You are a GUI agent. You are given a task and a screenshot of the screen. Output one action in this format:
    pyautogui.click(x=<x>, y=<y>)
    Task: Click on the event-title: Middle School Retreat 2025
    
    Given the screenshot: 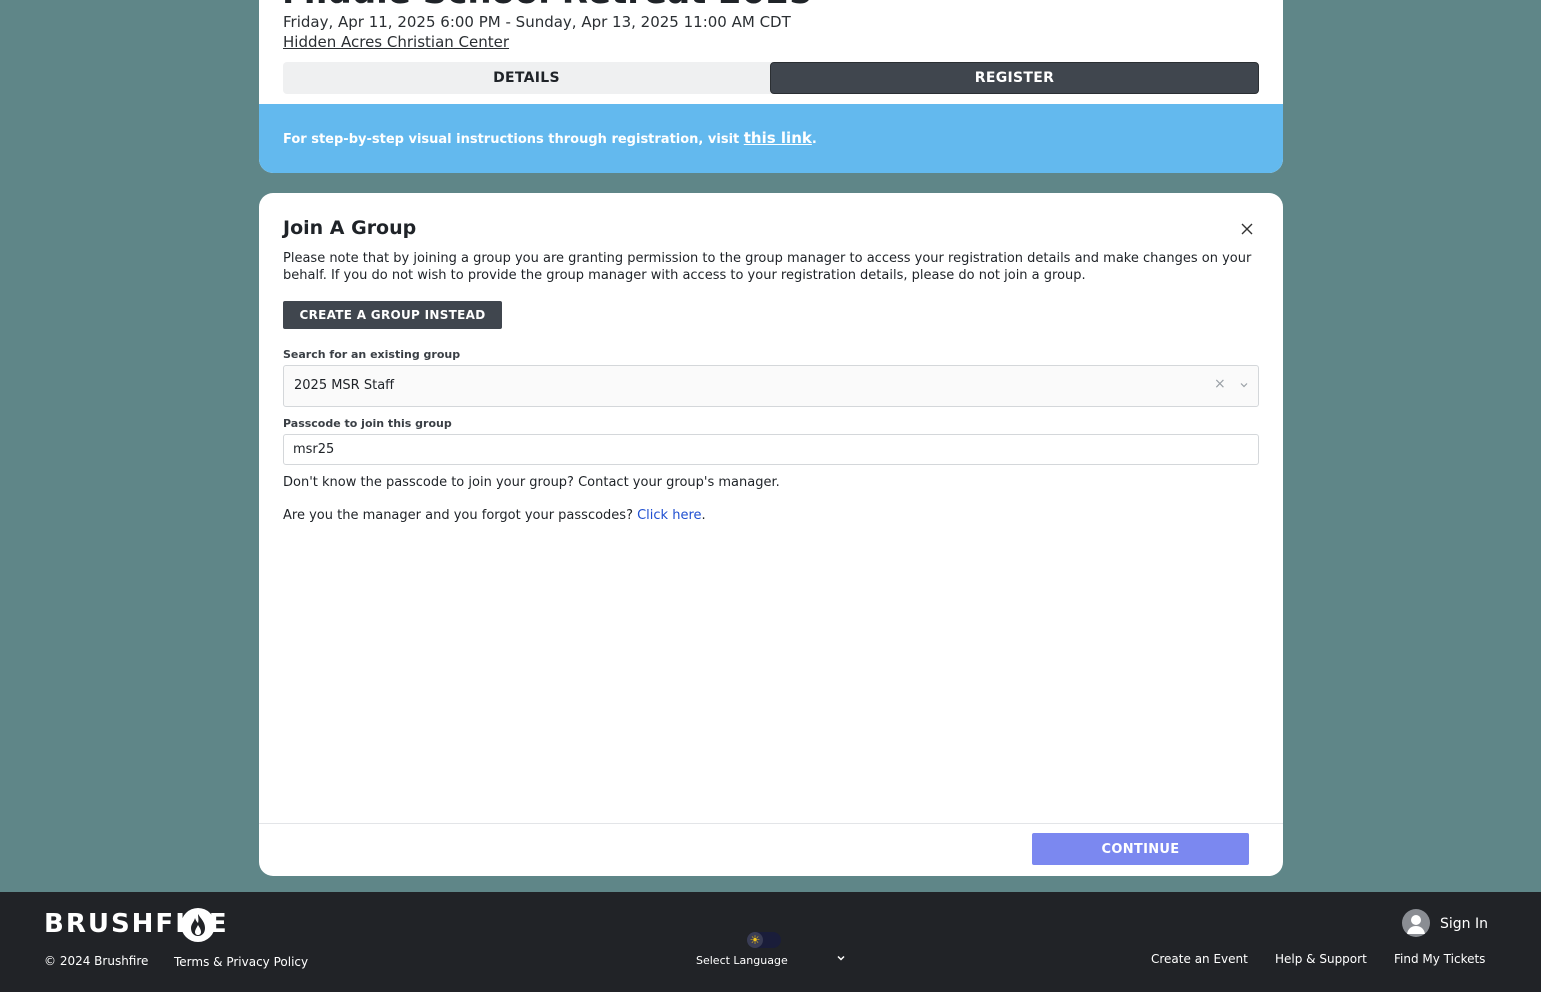 What is the action you would take?
    pyautogui.click(x=547, y=6)
    